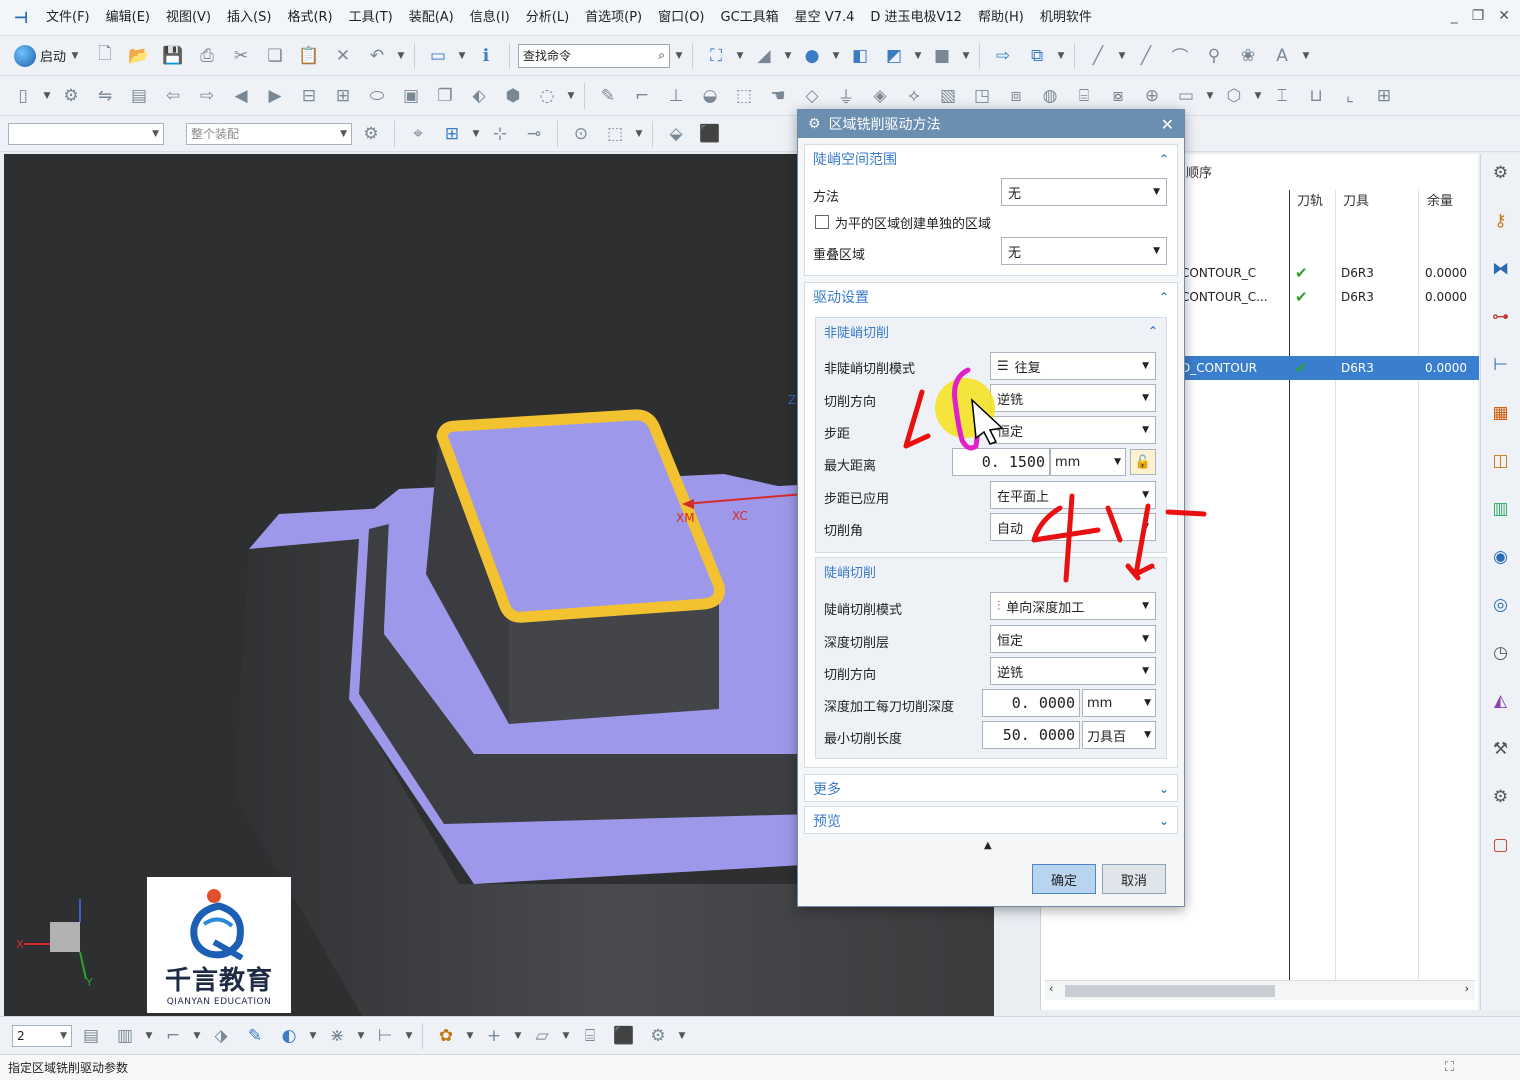  Describe the element at coordinates (1501, 509) in the screenshot. I see `palette-icon: ▥` at that location.